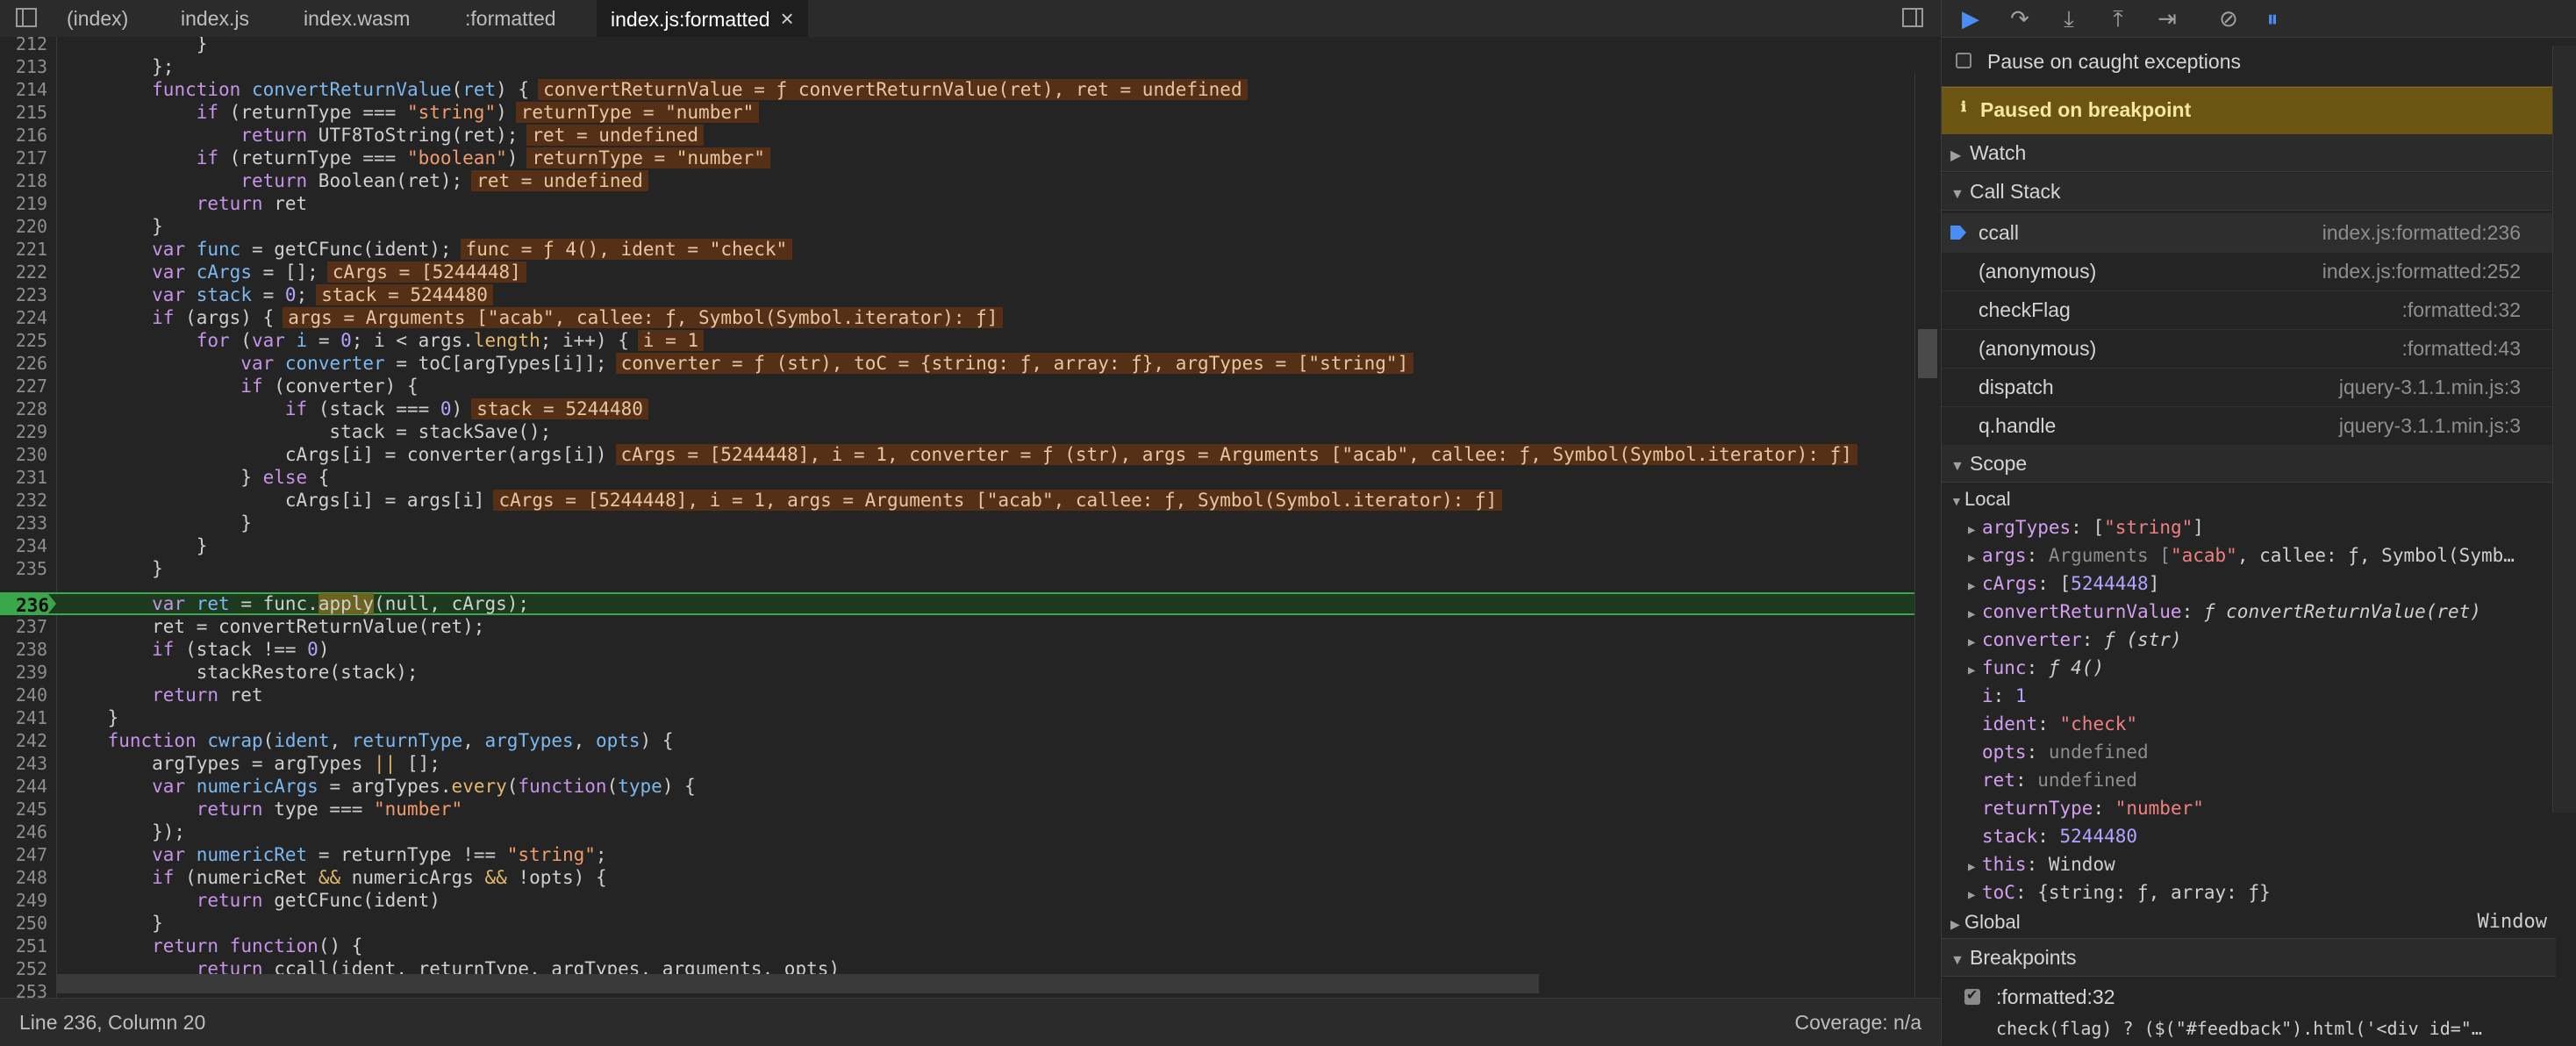 This screenshot has height=1046, width=2576. Describe the element at coordinates (957, 67) in the screenshot. I see `code-line: 213 };` at that location.